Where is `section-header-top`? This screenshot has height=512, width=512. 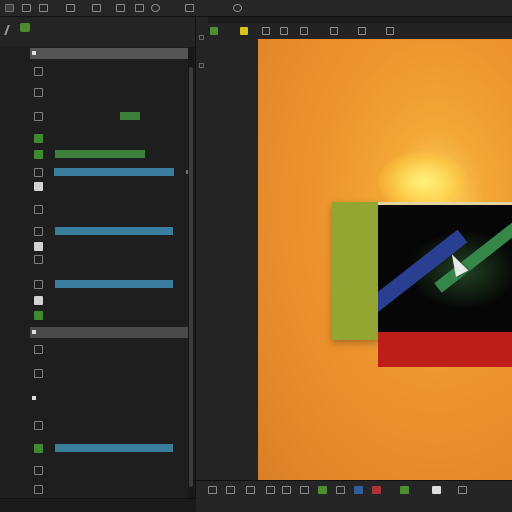 section-header-top is located at coordinates (109, 53).